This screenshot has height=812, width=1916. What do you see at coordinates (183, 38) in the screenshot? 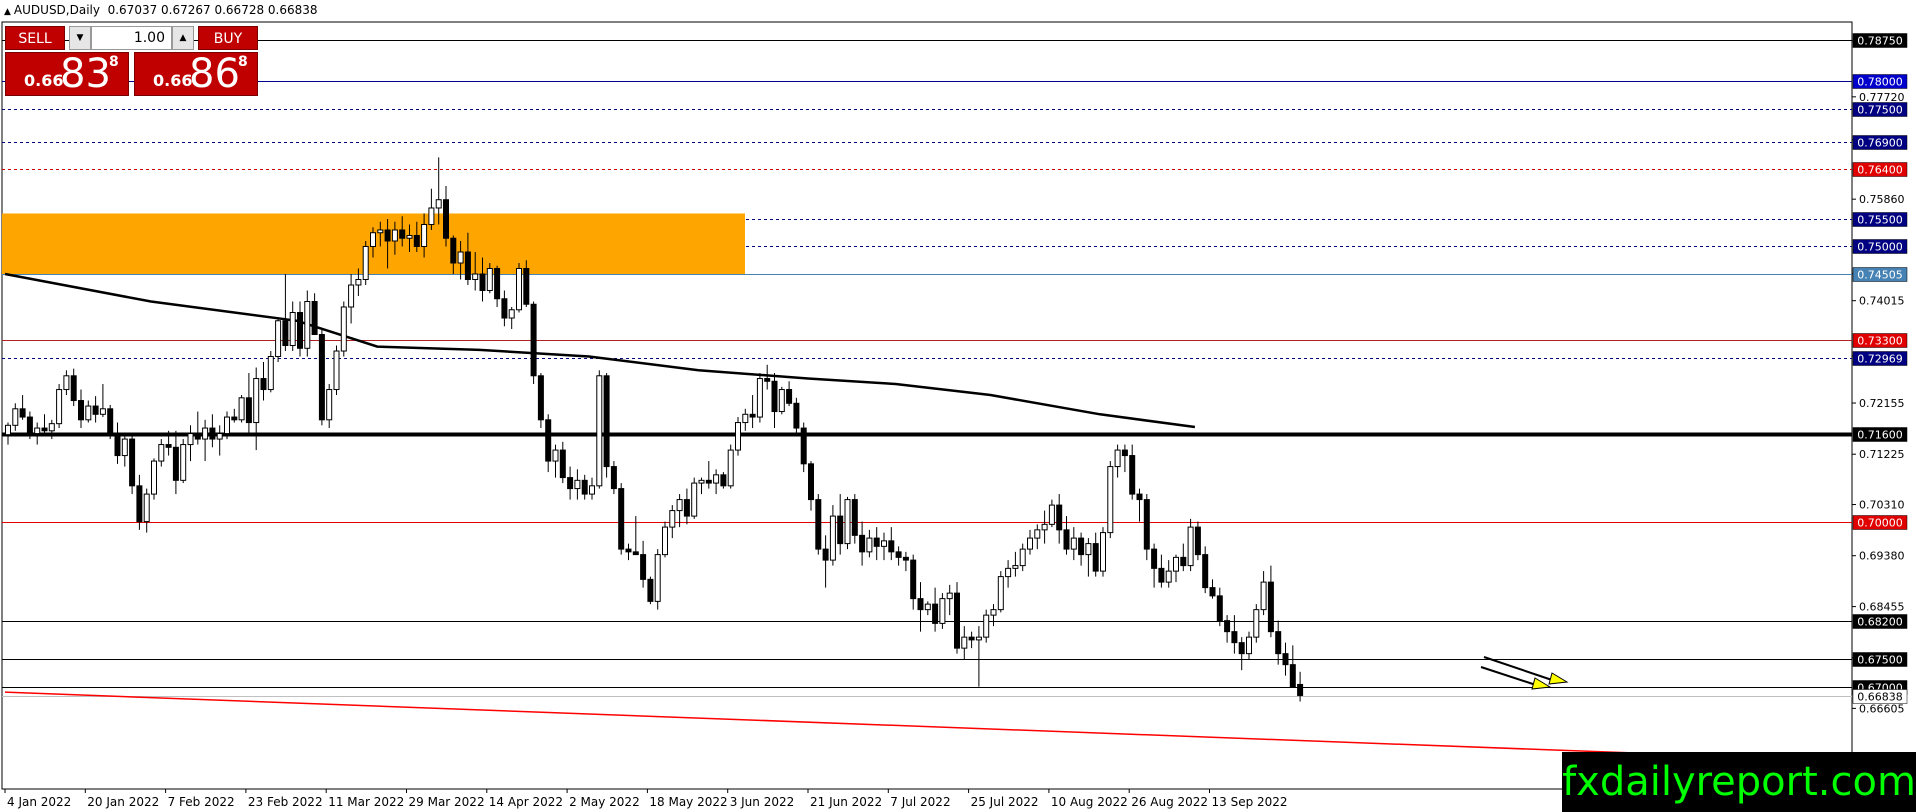
I see `volume-increase-button: ▲` at bounding box center [183, 38].